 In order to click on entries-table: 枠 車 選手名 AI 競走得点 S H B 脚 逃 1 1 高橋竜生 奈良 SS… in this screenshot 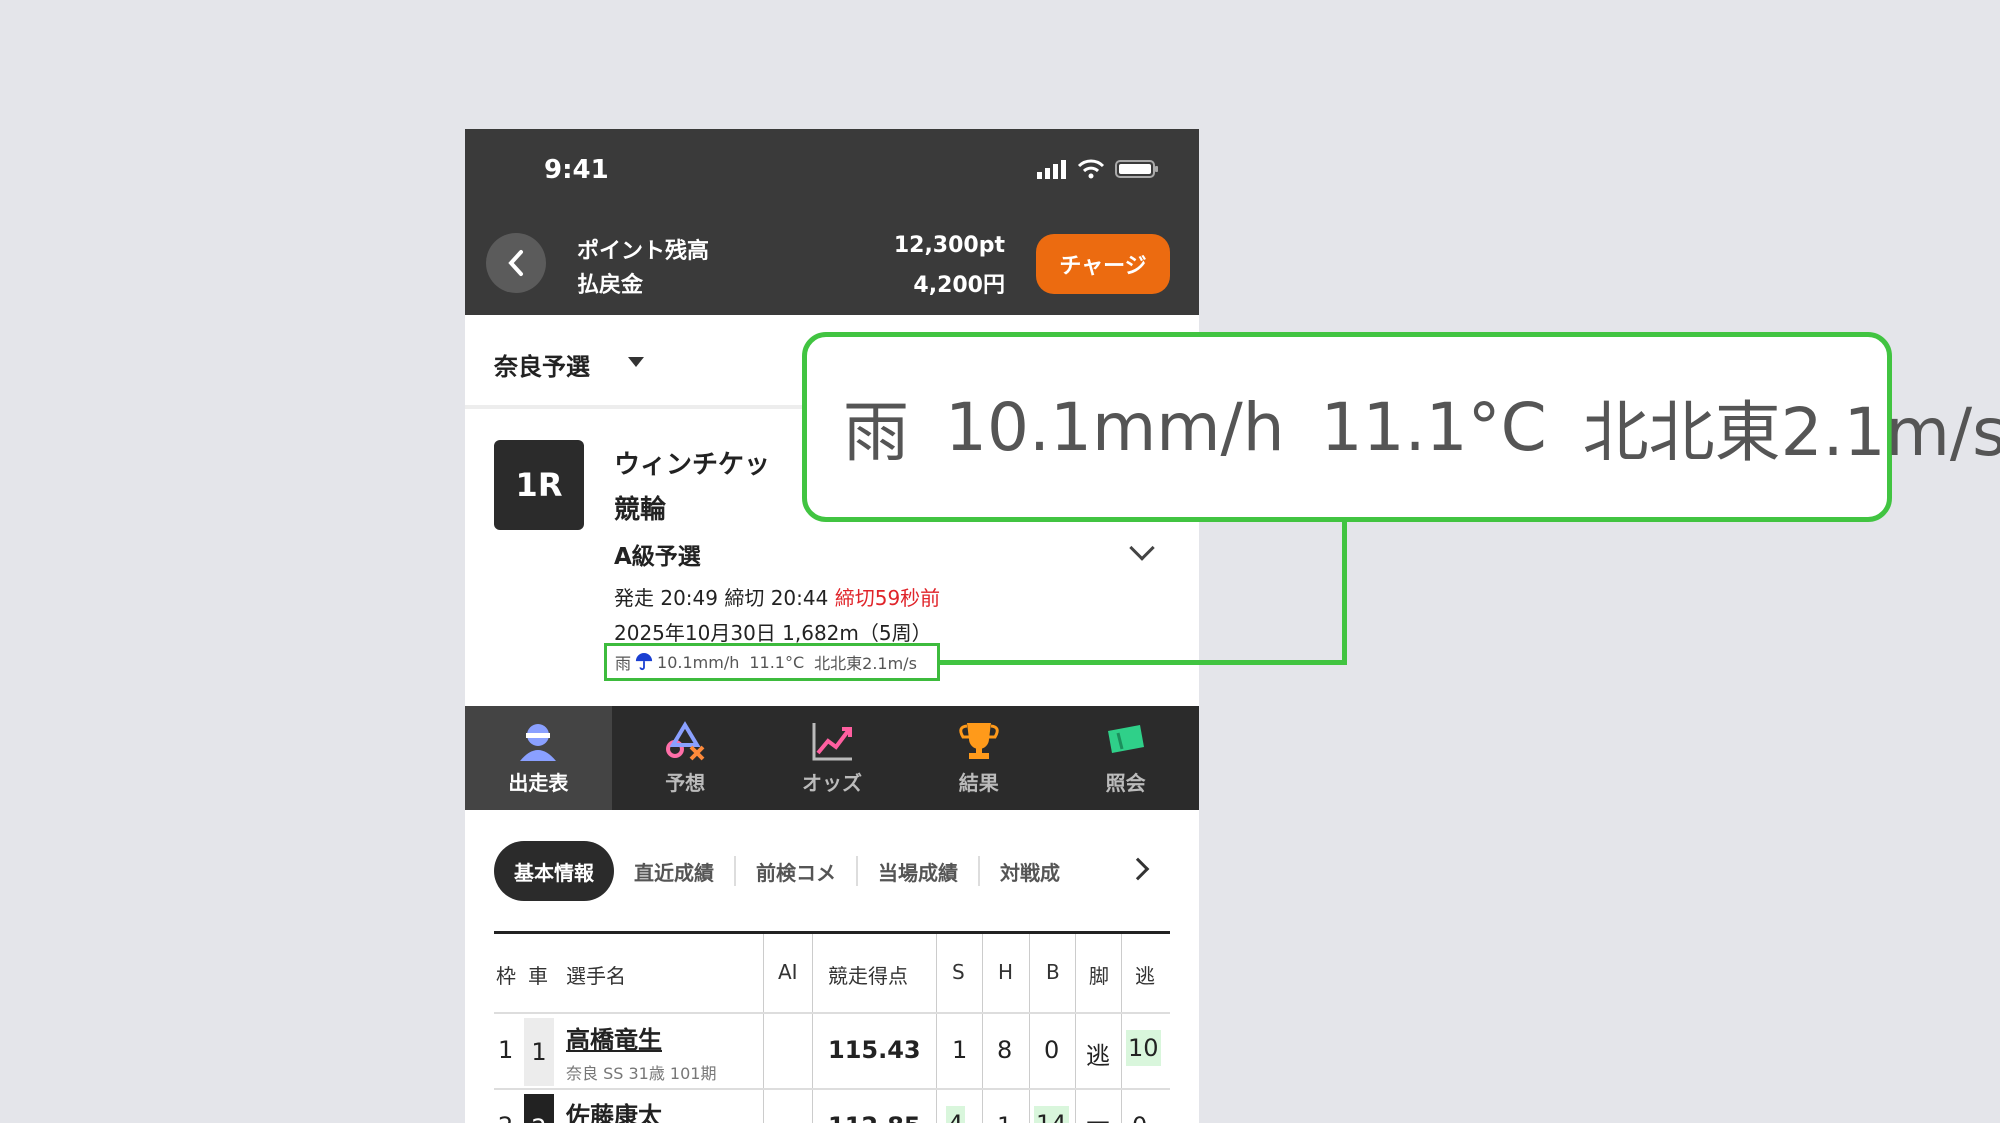, I will do `click(832, 1027)`.